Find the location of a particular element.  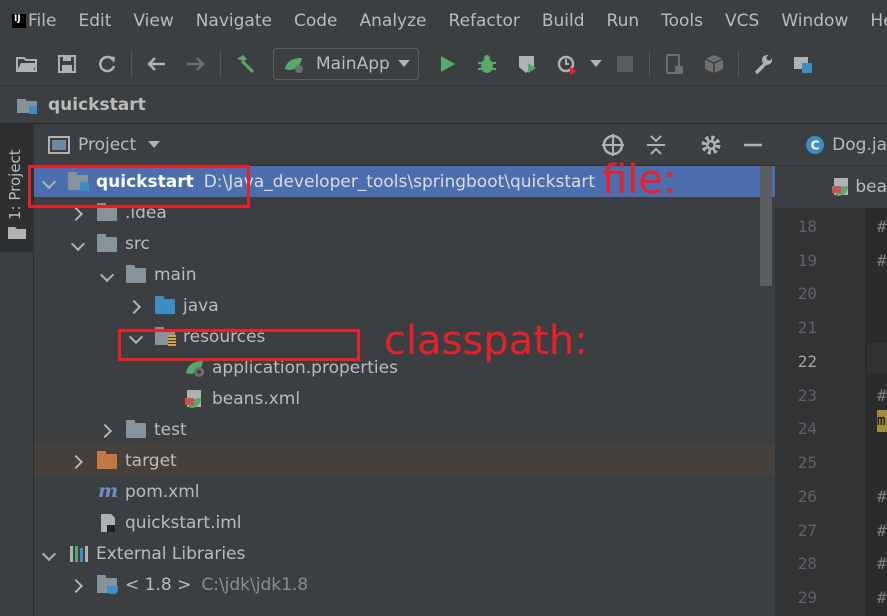

profiler-icon is located at coordinates (567, 64).